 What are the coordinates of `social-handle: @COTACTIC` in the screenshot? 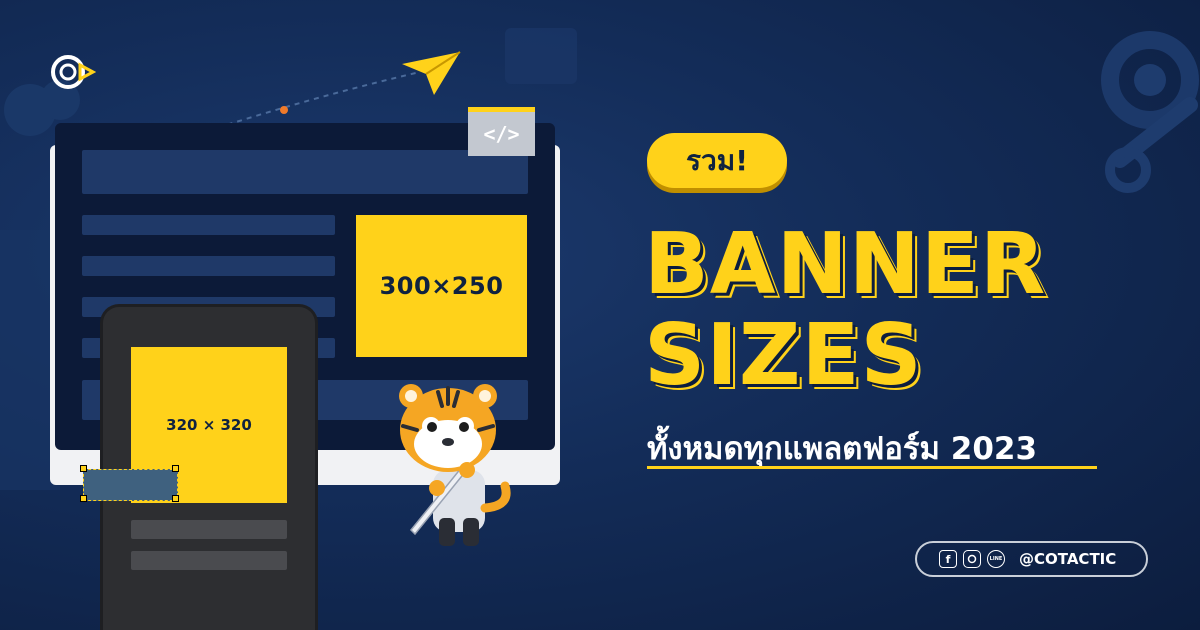 It's located at (1068, 559).